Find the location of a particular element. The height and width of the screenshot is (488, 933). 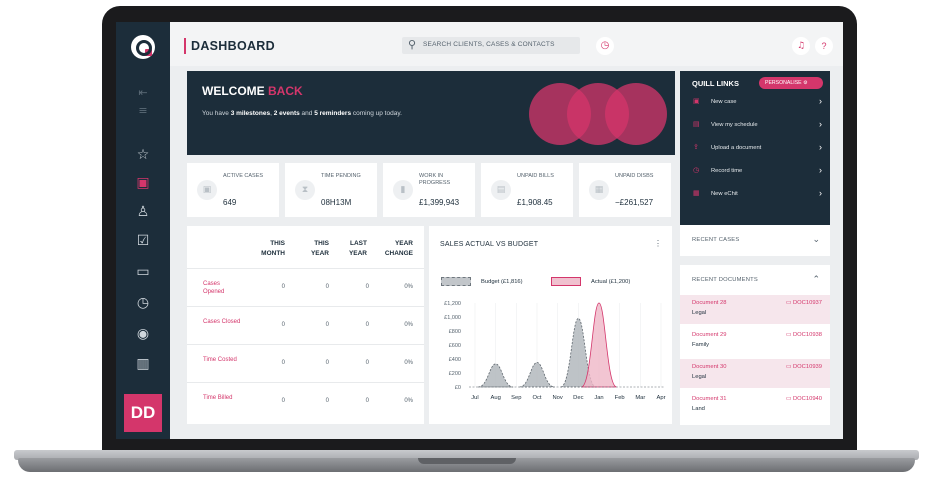

y-tick-label: £200 is located at coordinates (455, 374).